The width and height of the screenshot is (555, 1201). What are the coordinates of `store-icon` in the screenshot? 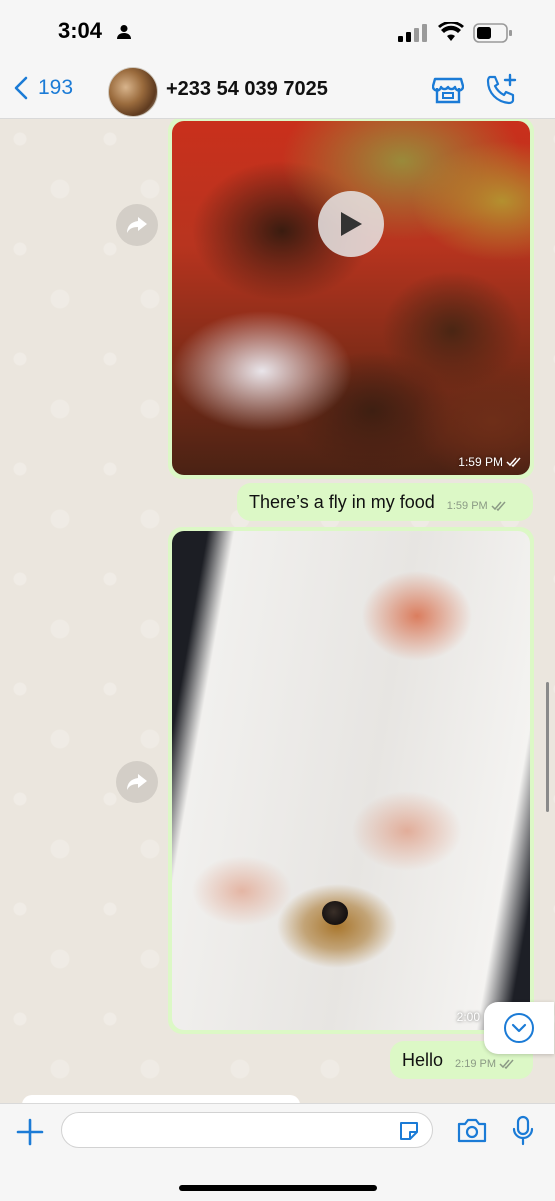 It's located at (448, 92).